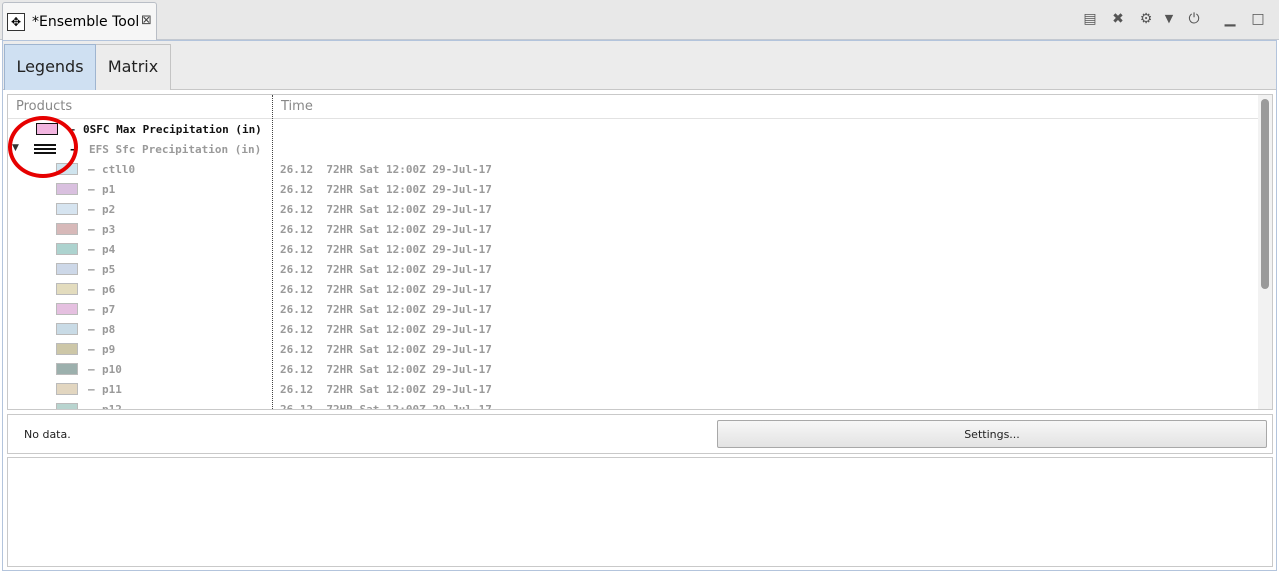 The width and height of the screenshot is (1279, 573). Describe the element at coordinates (47, 434) in the screenshot. I see `status-message: No data.` at that location.